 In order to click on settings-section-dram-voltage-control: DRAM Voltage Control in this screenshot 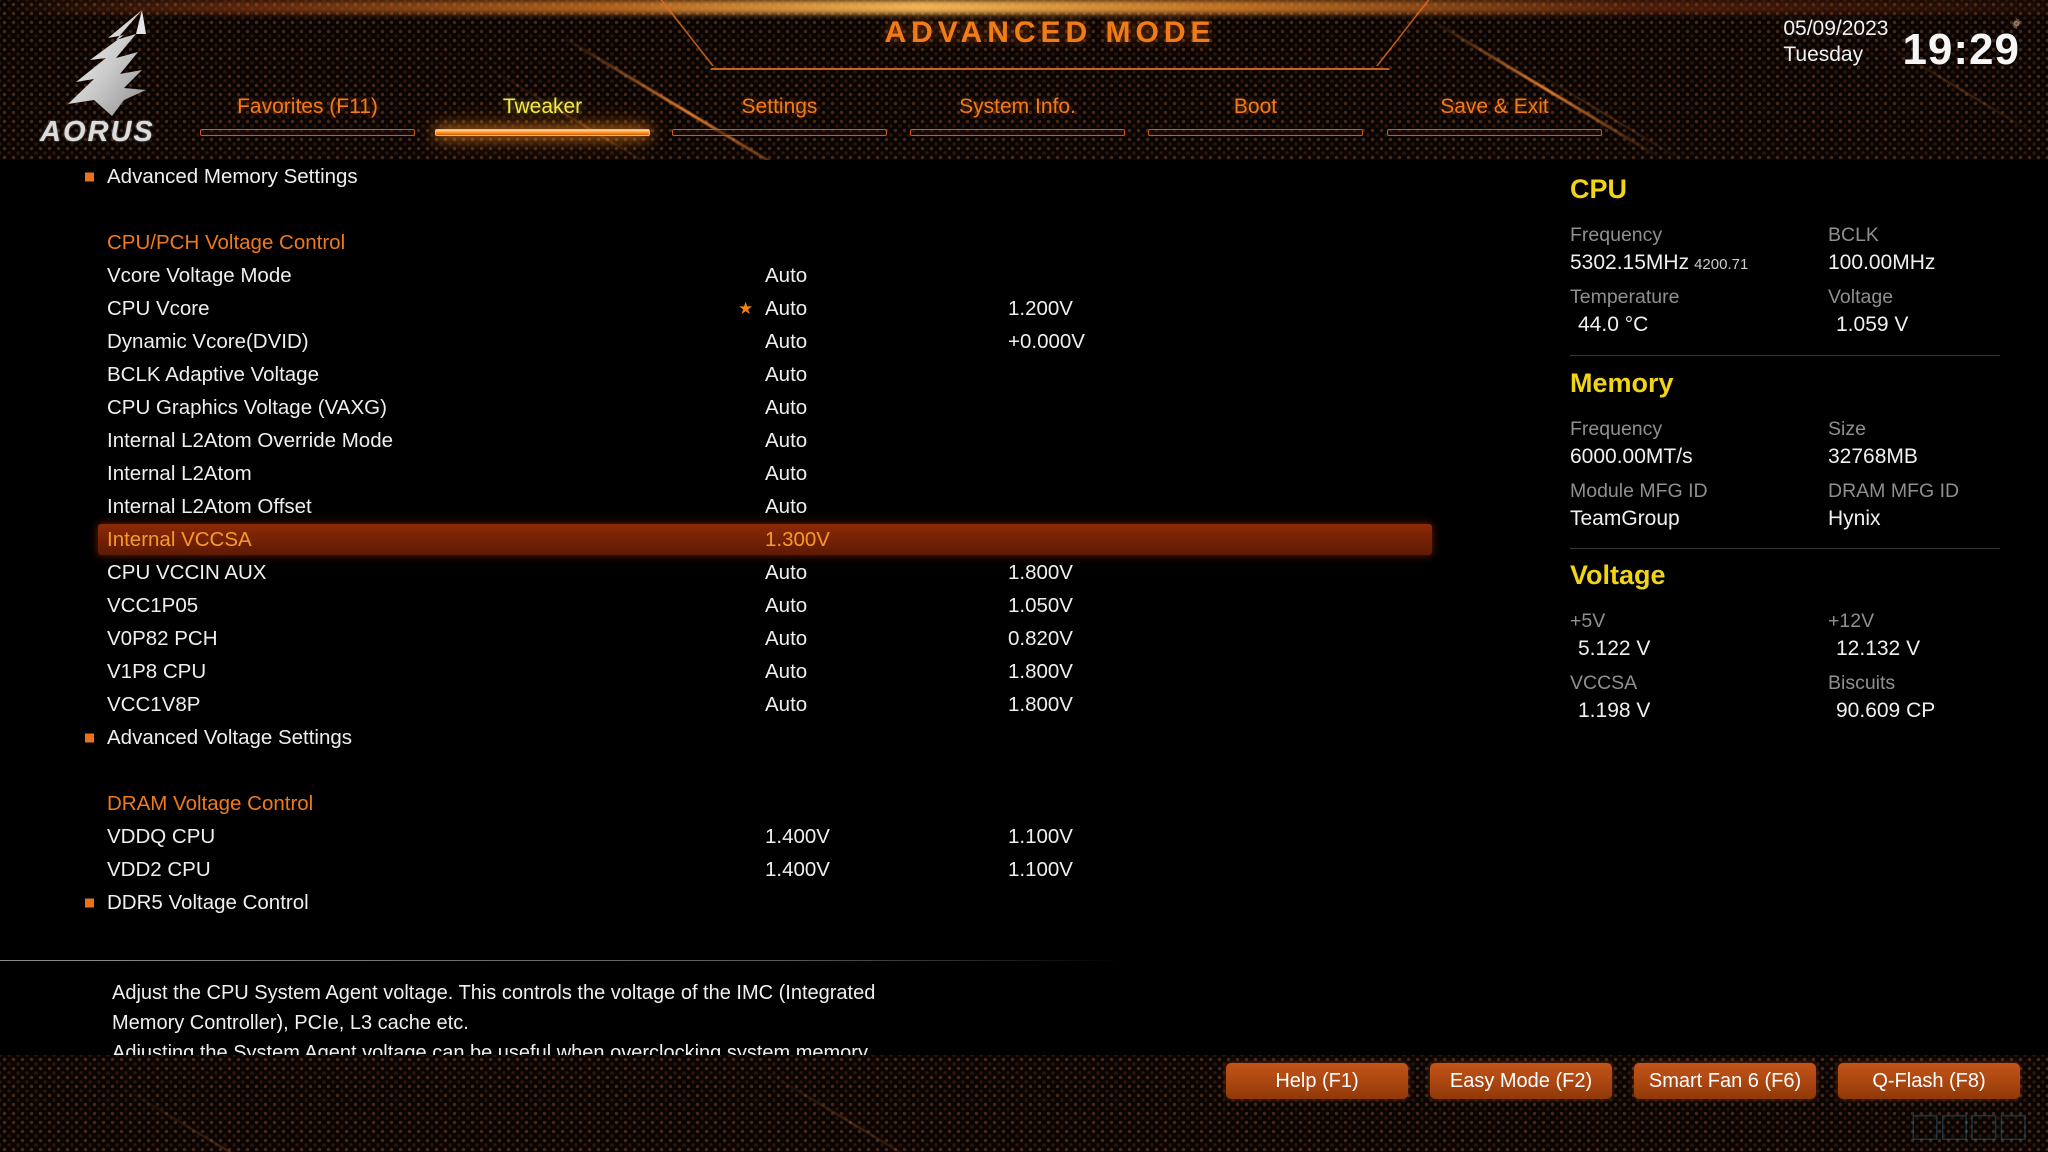, I will do `click(765, 803)`.